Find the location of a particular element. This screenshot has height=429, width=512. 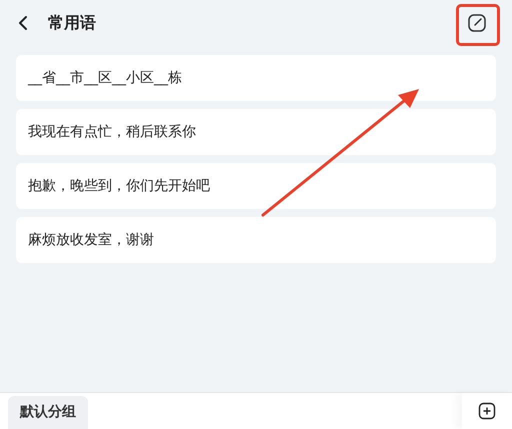

add-button is located at coordinates (487, 411).